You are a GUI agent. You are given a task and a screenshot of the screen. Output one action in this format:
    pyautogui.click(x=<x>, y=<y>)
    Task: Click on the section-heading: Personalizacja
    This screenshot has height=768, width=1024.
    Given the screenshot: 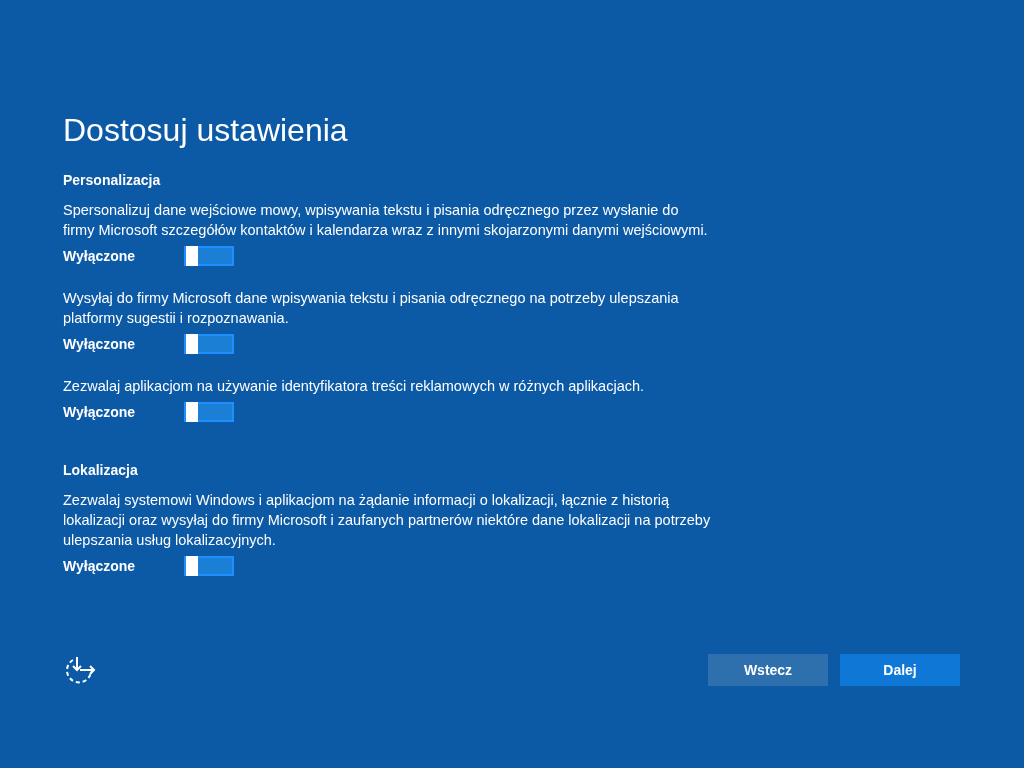 What is the action you would take?
    pyautogui.click(x=112, y=180)
    